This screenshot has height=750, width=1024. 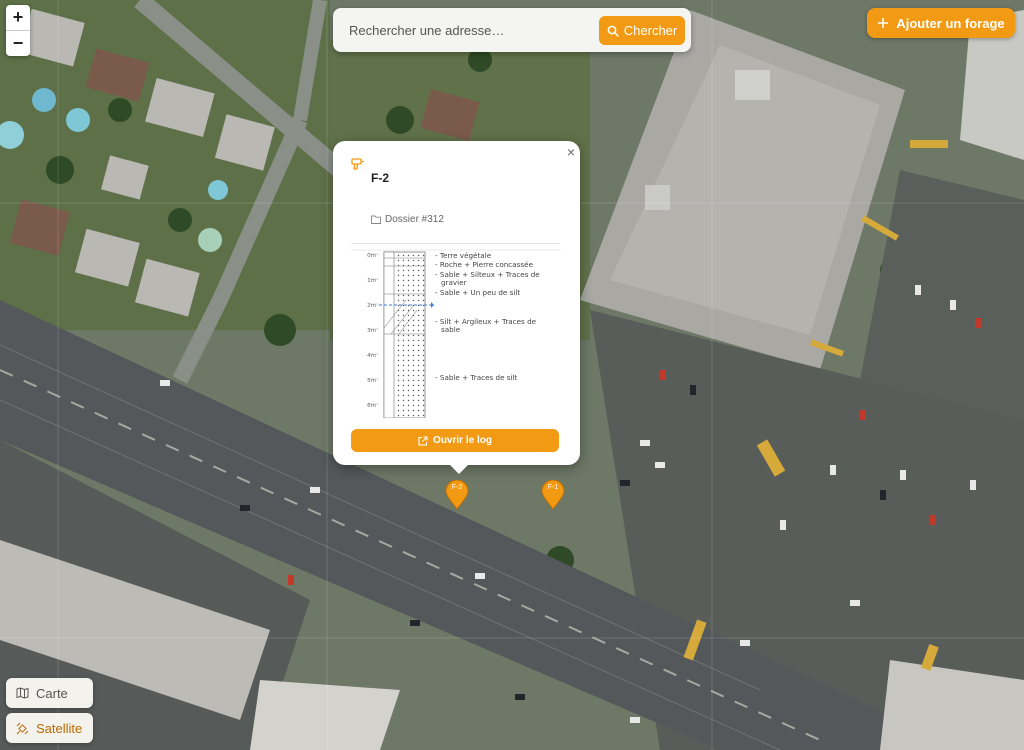 What do you see at coordinates (376, 219) in the screenshot?
I see `folder-icon` at bounding box center [376, 219].